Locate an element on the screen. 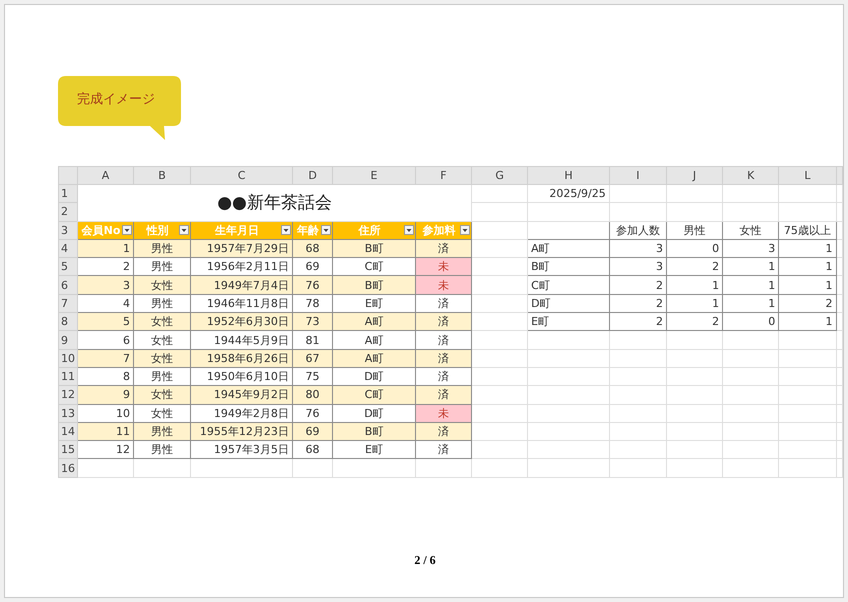 The height and width of the screenshot is (602, 848). table-cell: 0 is located at coordinates (694, 248).